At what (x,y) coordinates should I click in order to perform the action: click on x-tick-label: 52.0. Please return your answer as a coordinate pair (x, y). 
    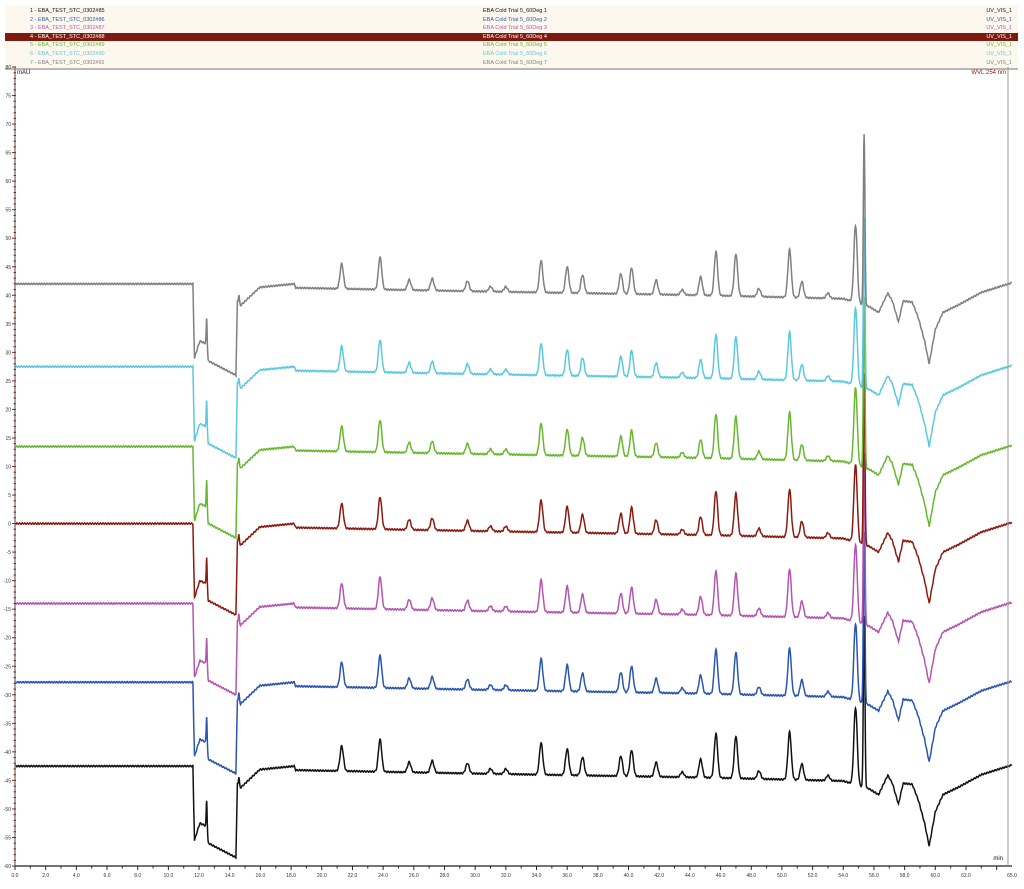
    Looking at the image, I should click on (813, 876).